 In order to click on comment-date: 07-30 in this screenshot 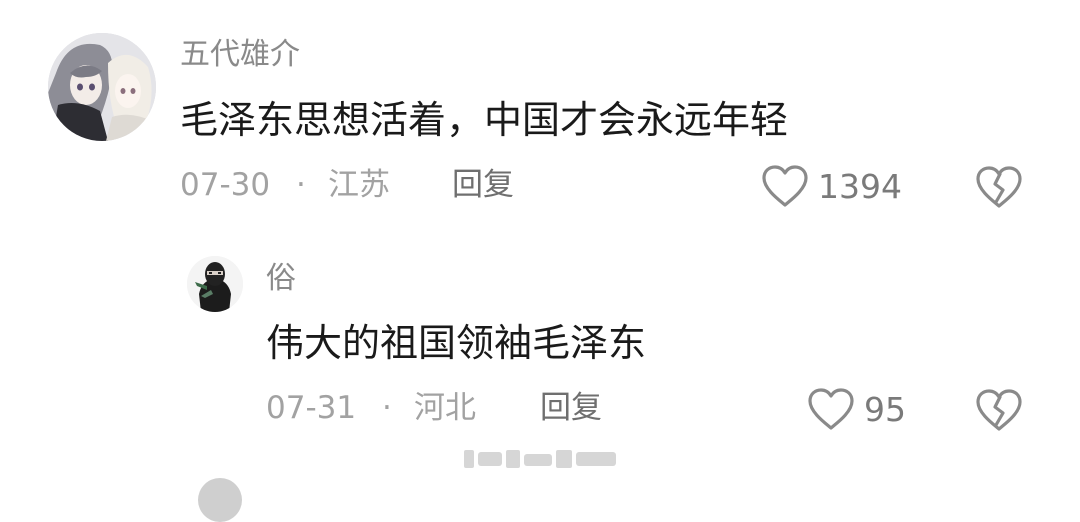, I will do `click(225, 185)`.